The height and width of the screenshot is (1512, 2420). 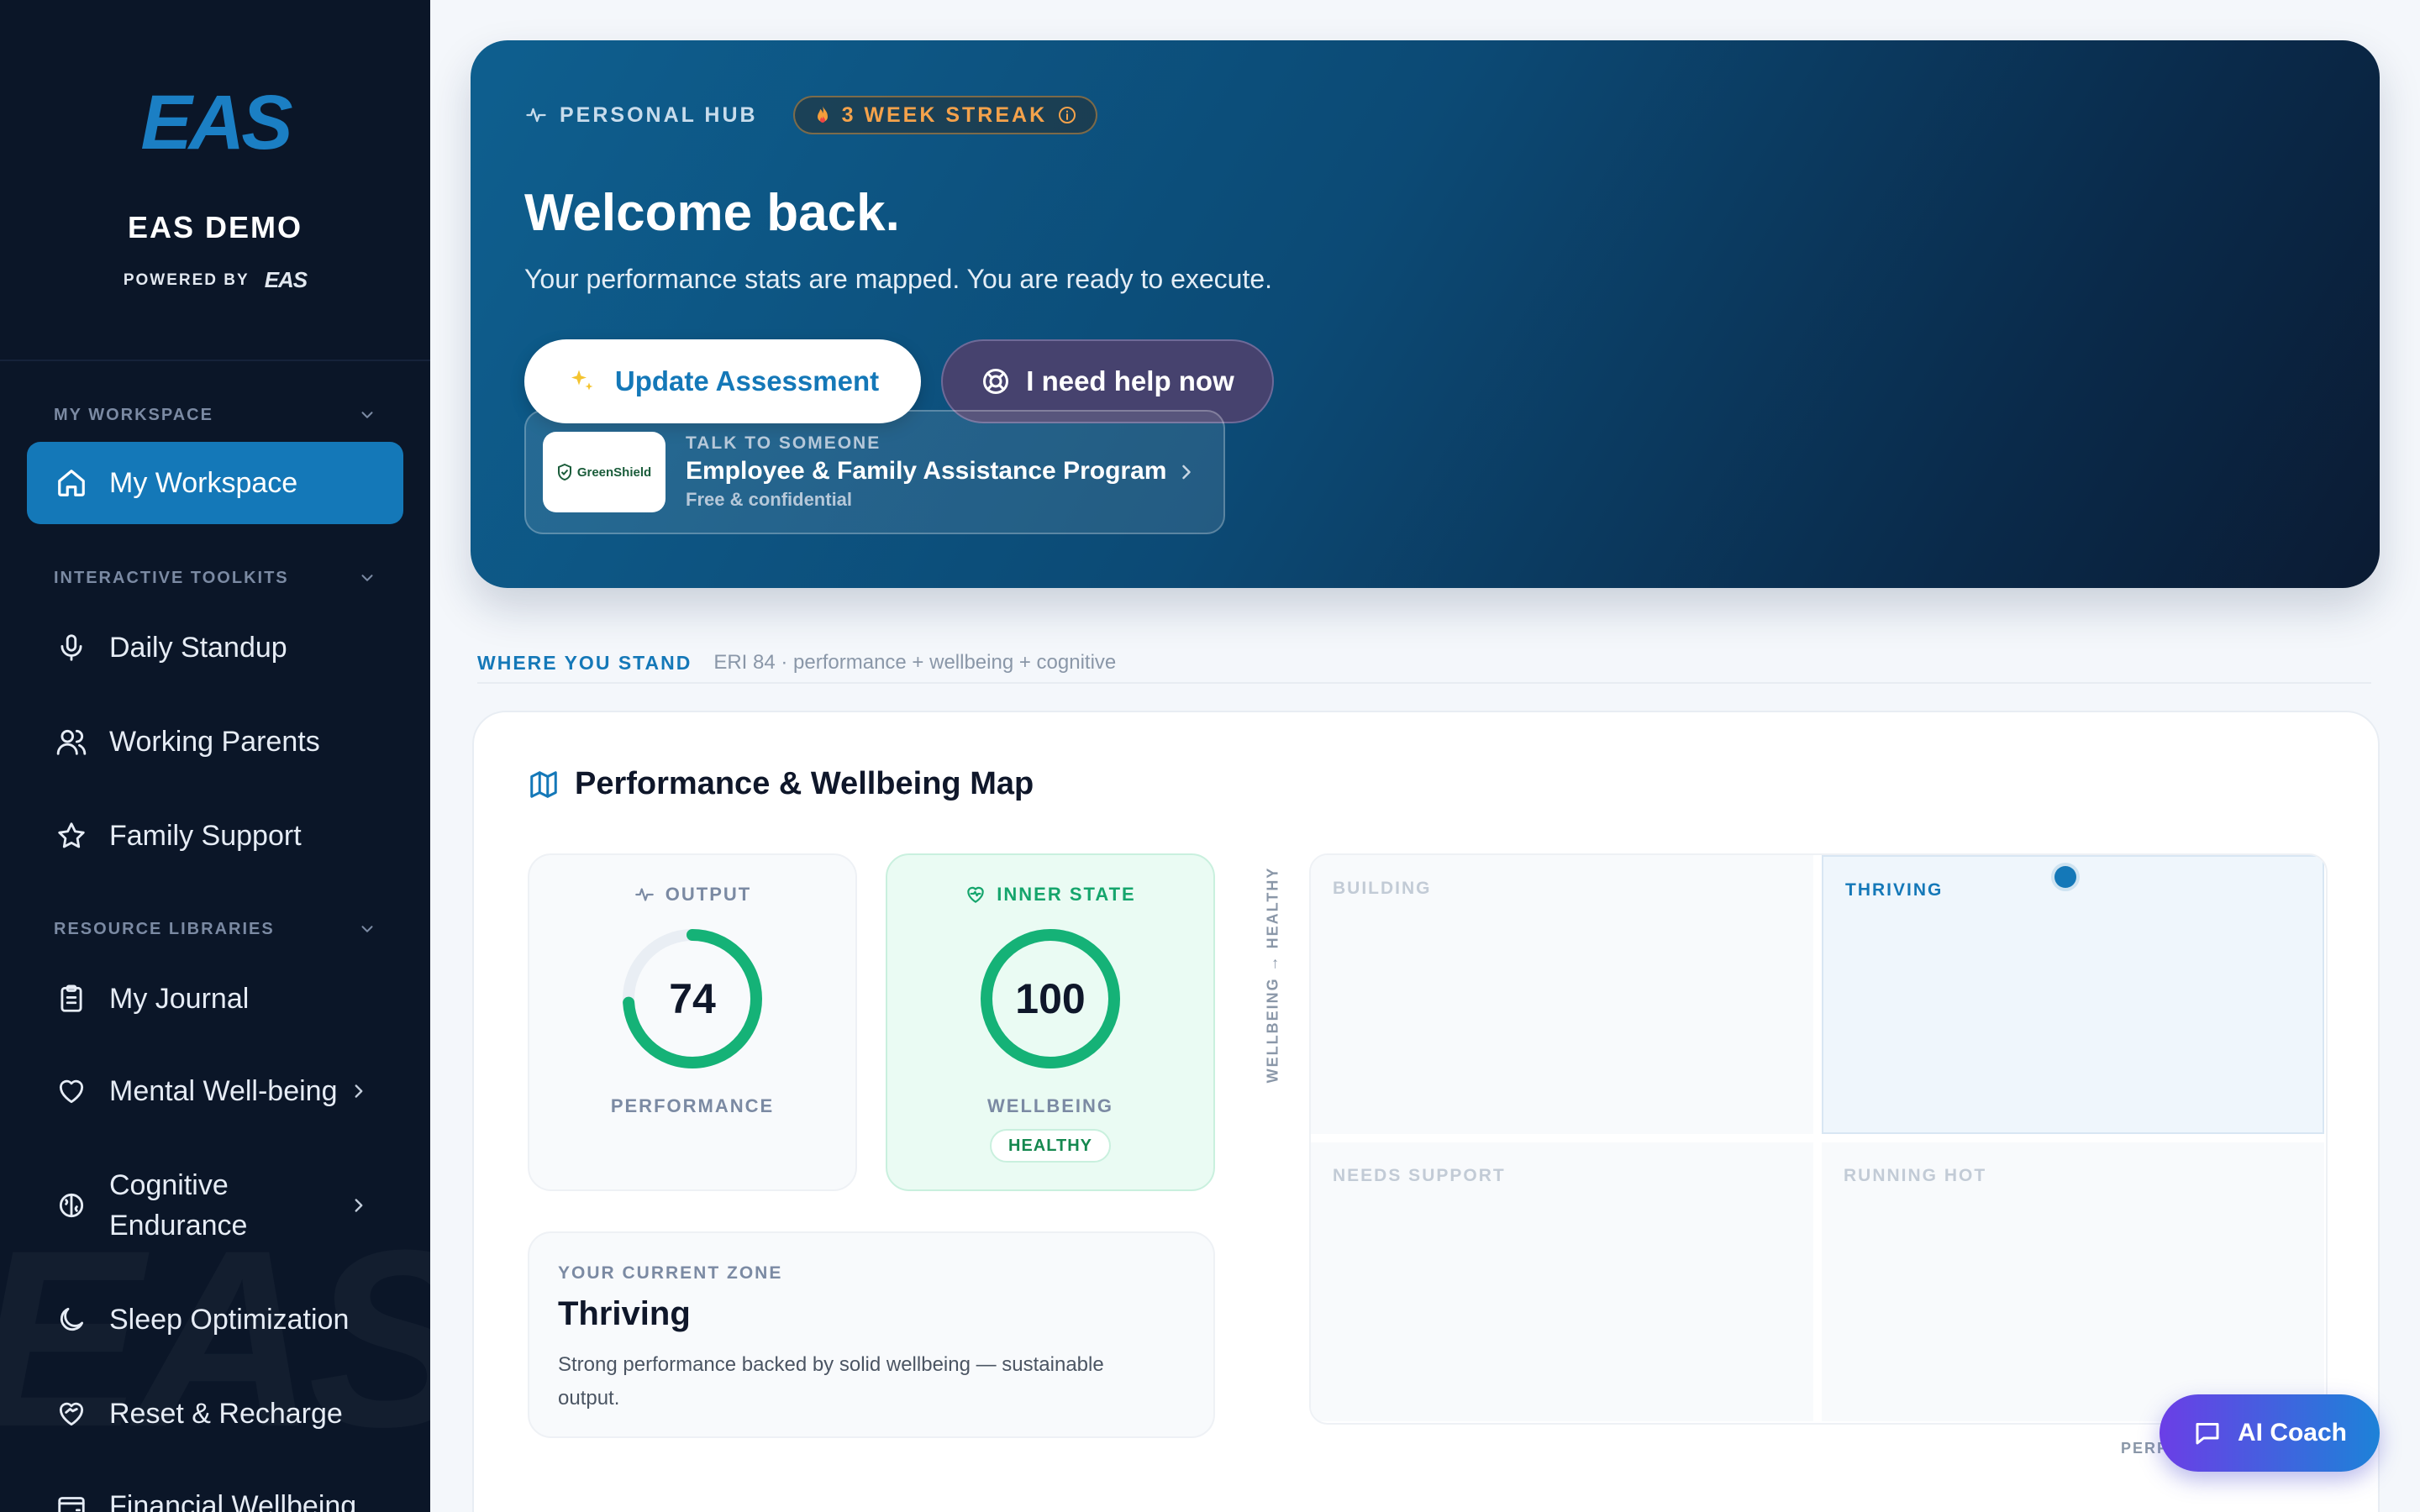 I want to click on shield-icon, so click(x=564, y=472).